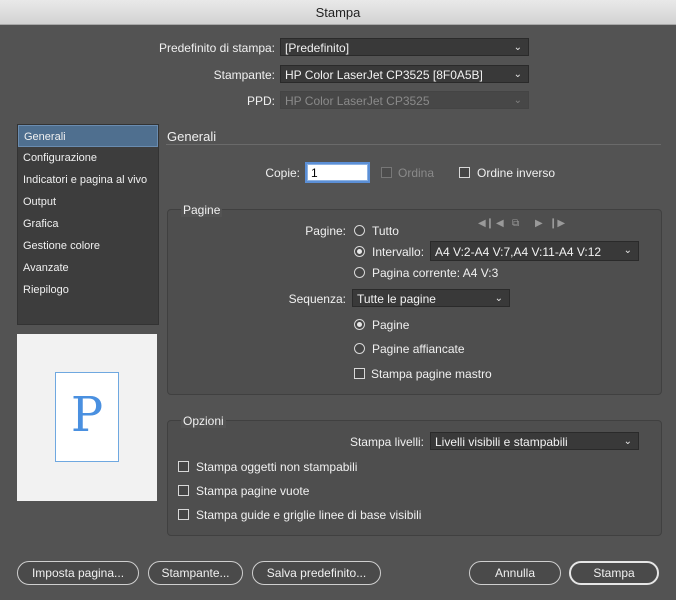  What do you see at coordinates (398, 252) in the screenshot?
I see `range-label: Intervallo:` at bounding box center [398, 252].